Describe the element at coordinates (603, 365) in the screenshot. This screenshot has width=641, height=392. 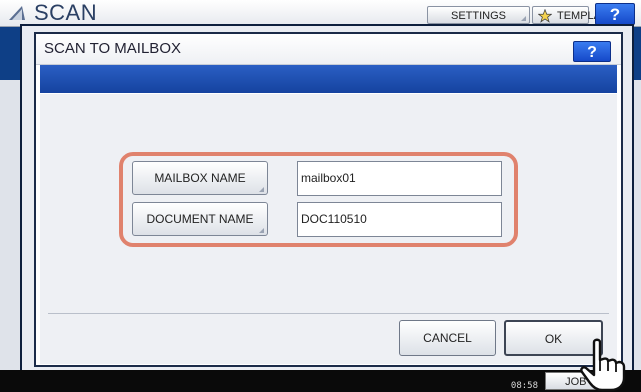
I see `pointer-hand-icon` at that location.